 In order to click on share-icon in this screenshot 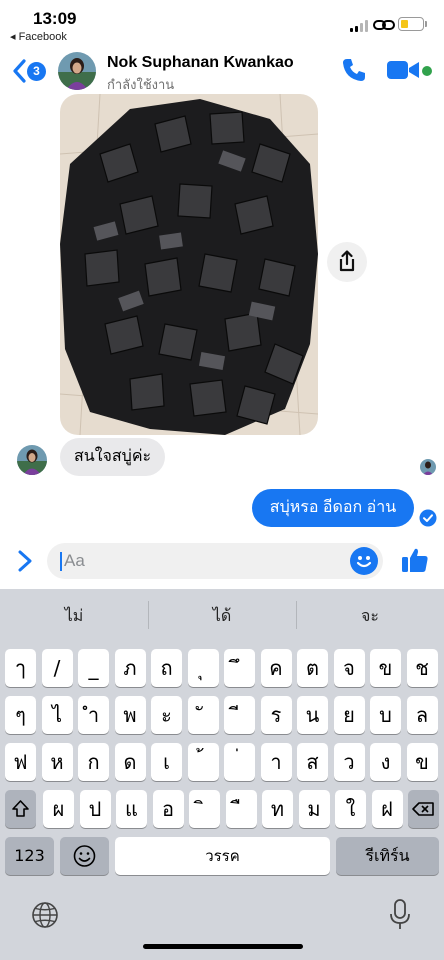, I will do `click(347, 261)`.